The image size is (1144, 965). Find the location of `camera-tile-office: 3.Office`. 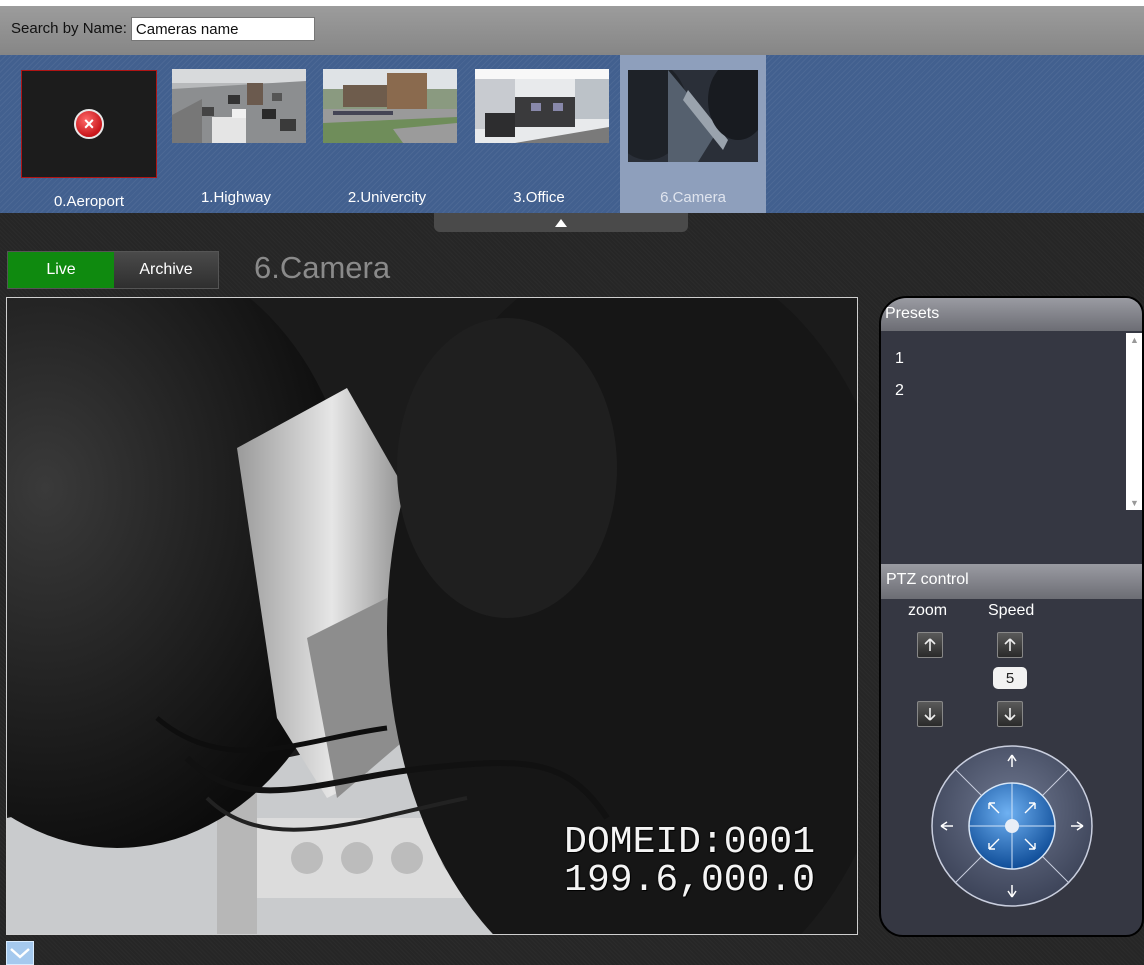

camera-tile-office: 3.Office is located at coordinates (539, 134).